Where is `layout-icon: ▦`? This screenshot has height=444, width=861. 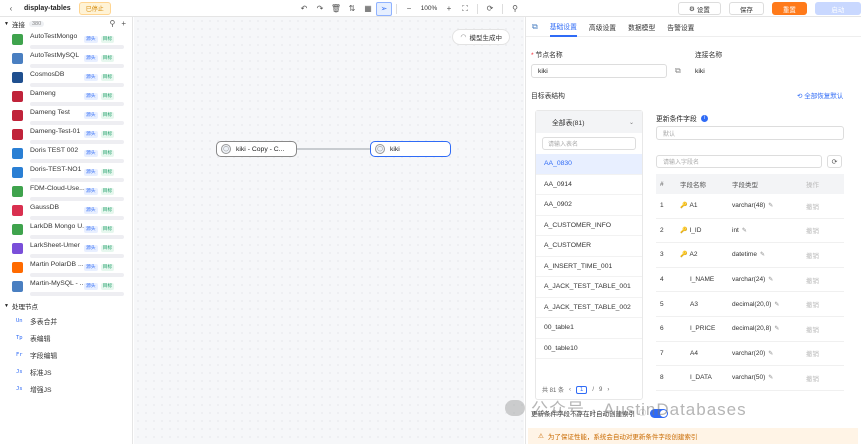
layout-icon: ▦ is located at coordinates (368, 9).